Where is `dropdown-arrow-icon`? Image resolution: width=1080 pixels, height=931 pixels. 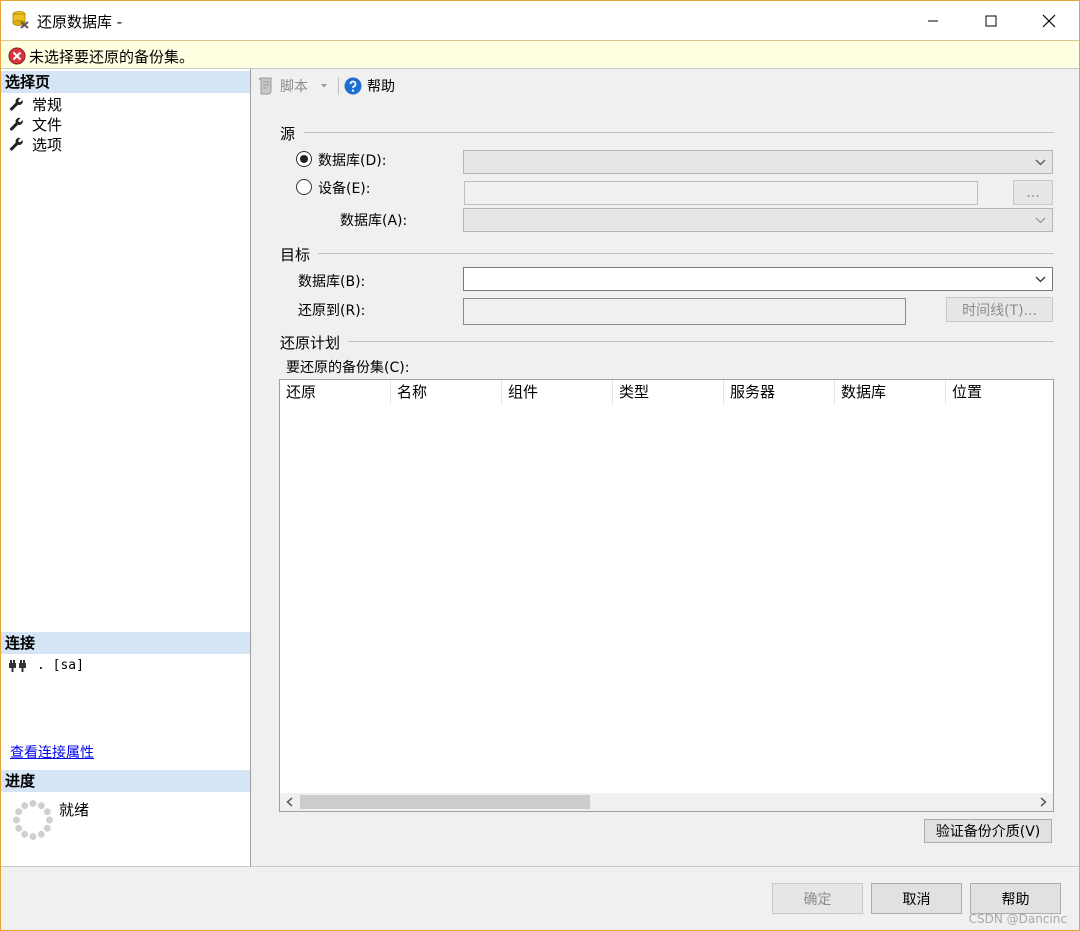
dropdown-arrow-icon is located at coordinates (324, 86).